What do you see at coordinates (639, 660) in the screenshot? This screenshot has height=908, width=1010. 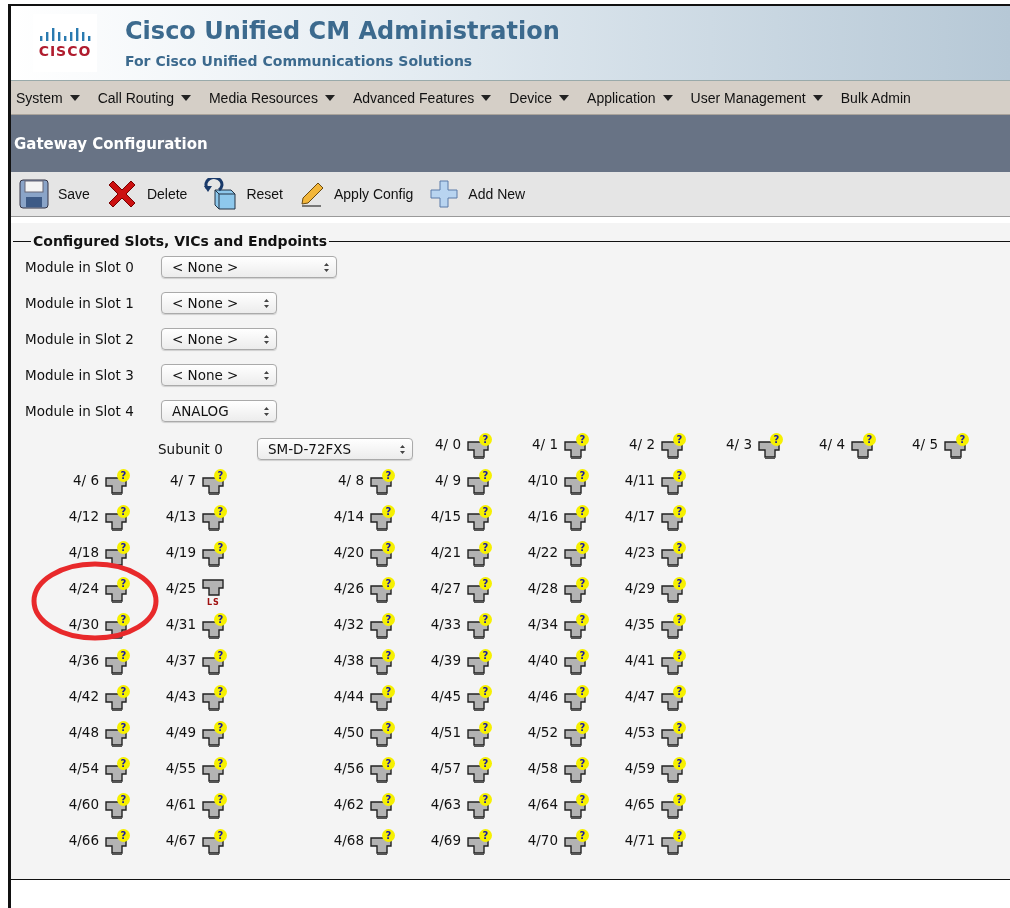 I see `port-label: 4/41` at bounding box center [639, 660].